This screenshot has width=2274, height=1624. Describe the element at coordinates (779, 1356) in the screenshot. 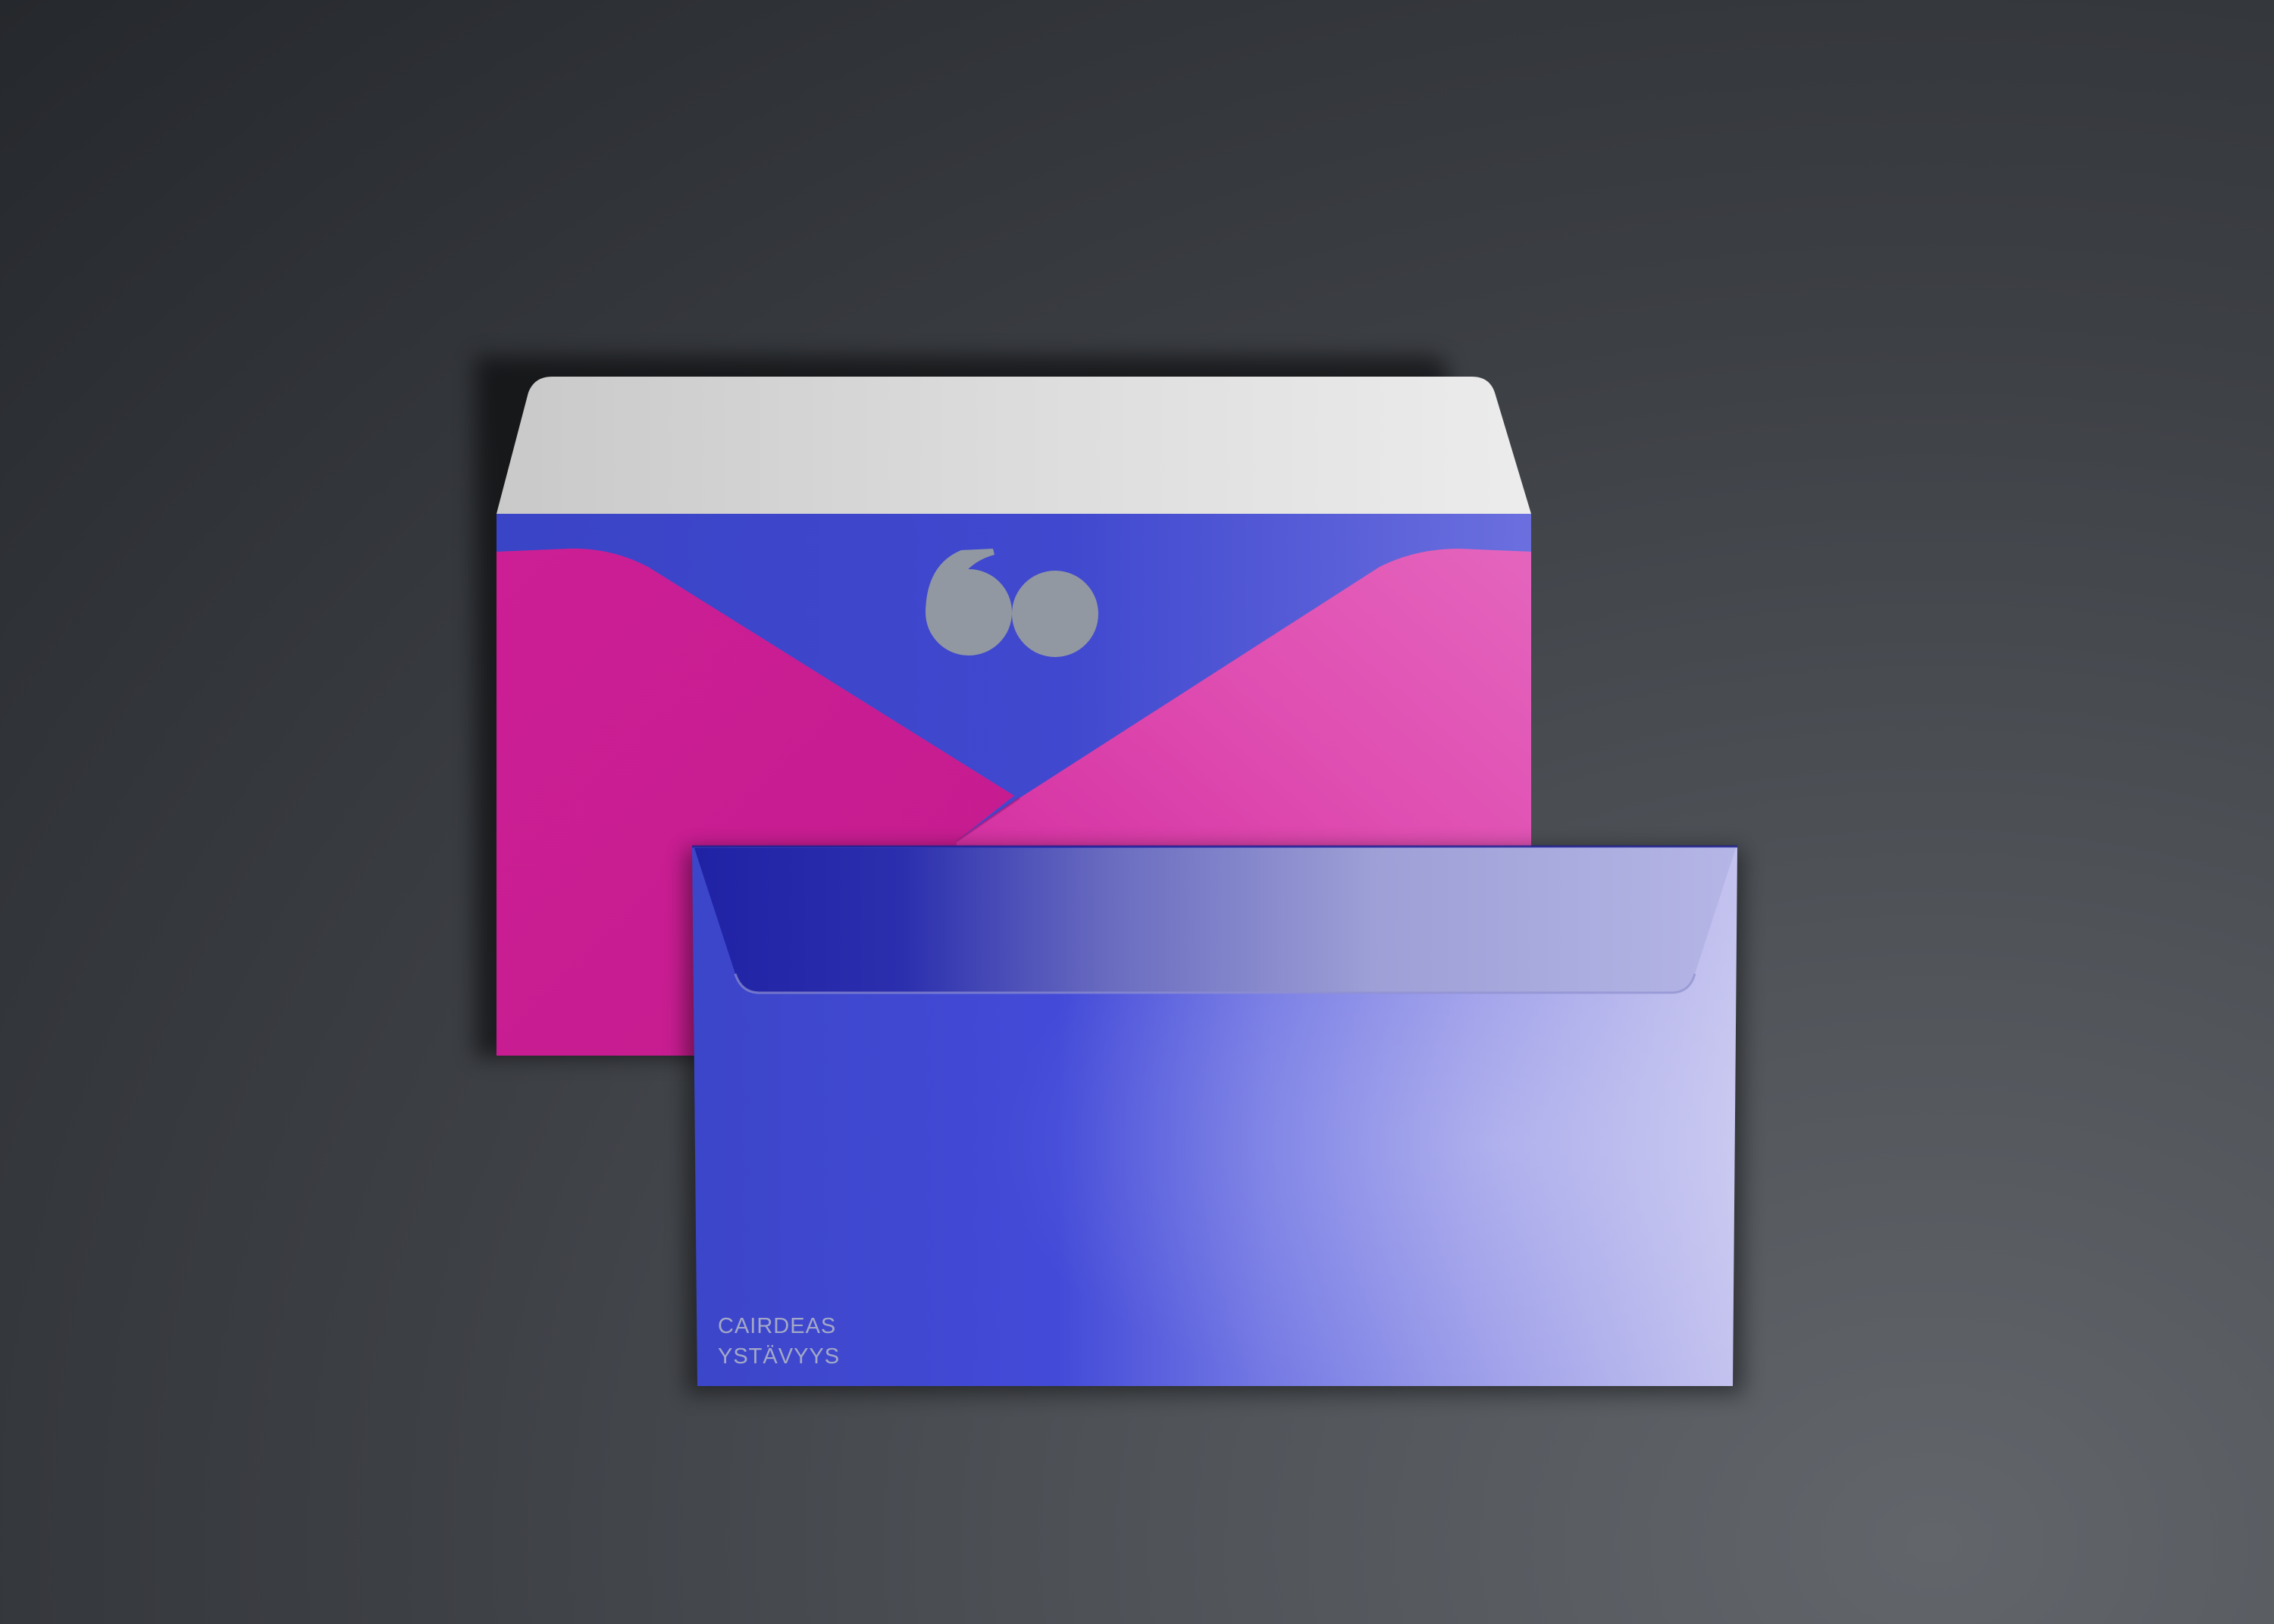

I see `front-envelope-line-ystavyys: YSTÄVYYS` at that location.